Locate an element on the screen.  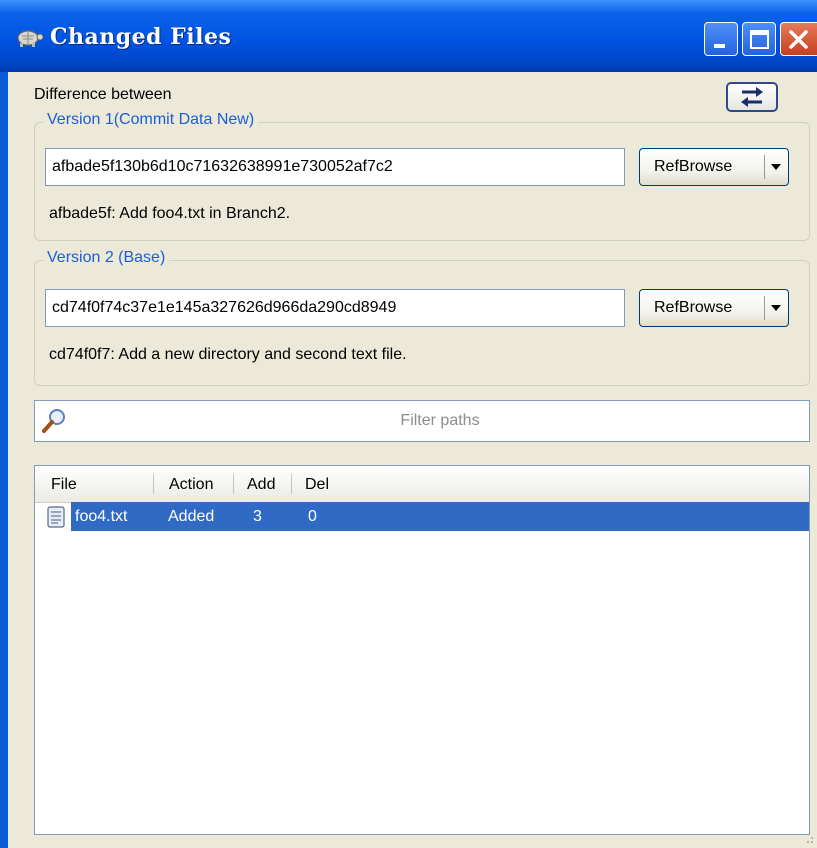
minimize-button is located at coordinates (721, 39).